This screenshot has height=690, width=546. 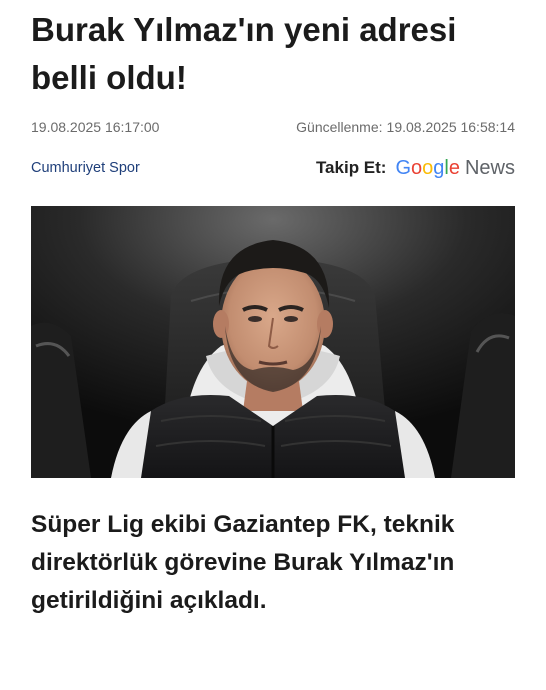 What do you see at coordinates (489, 167) in the screenshot?
I see `news-wordmark: News` at bounding box center [489, 167].